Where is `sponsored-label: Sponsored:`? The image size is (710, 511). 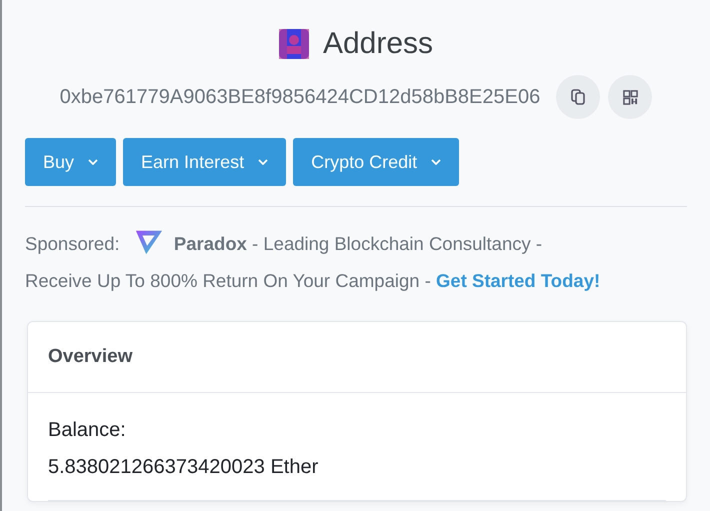 sponsored-label: Sponsored: is located at coordinates (72, 243).